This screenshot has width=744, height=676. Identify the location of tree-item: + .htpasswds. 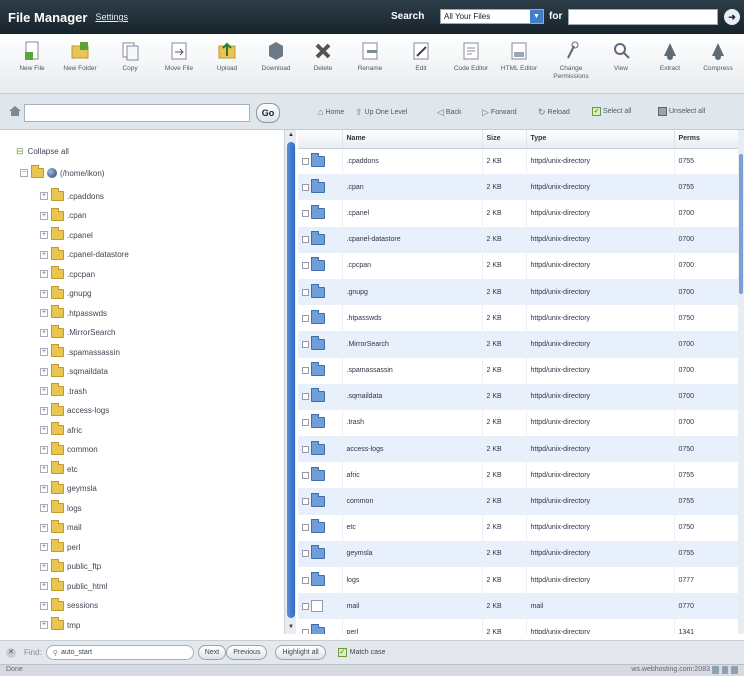
(73, 312).